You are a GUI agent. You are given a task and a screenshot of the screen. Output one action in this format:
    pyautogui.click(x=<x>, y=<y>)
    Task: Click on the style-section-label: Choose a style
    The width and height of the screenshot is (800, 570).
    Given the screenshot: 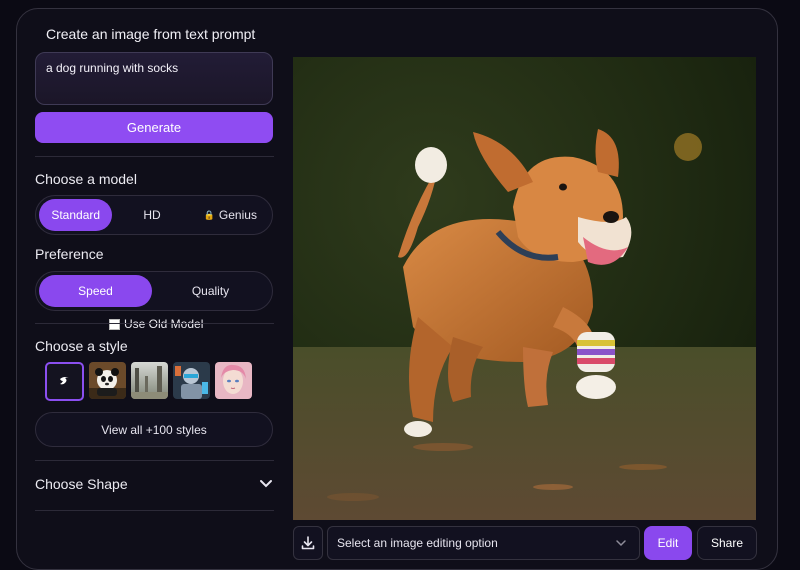 What is the action you would take?
    pyautogui.click(x=81, y=346)
    